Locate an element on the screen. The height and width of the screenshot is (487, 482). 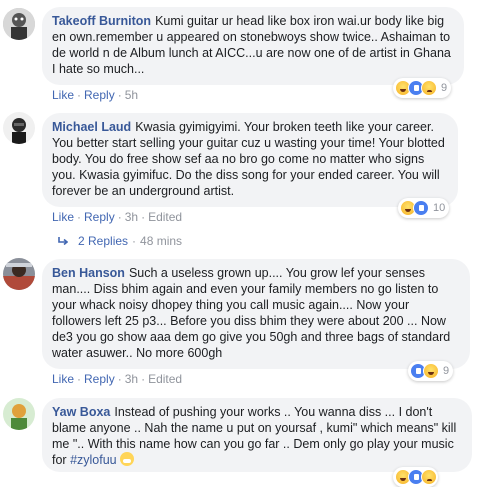
replies-count: 2 Replies is located at coordinates (103, 241).